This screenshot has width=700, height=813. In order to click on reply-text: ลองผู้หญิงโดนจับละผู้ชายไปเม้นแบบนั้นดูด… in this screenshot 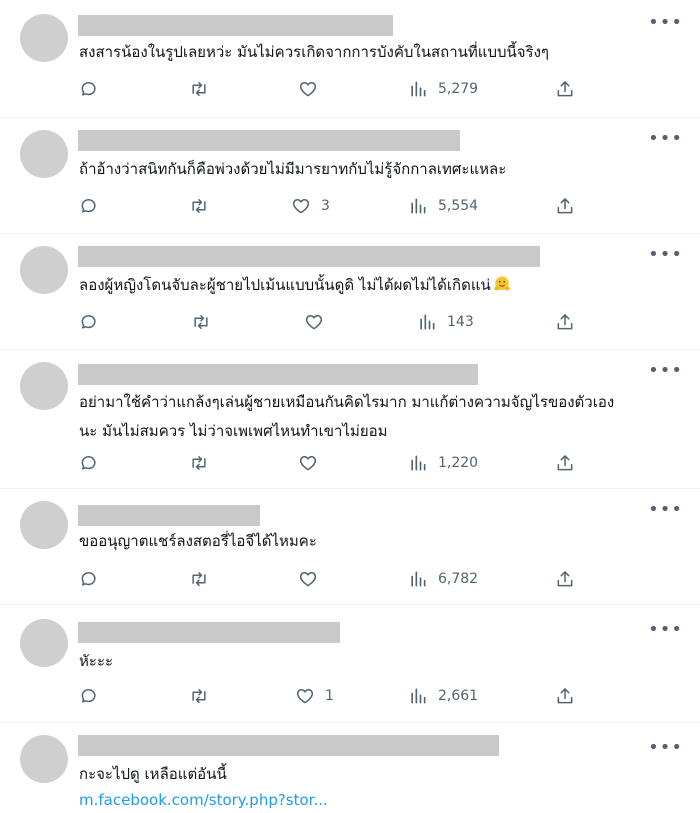, I will do `click(295, 285)`.